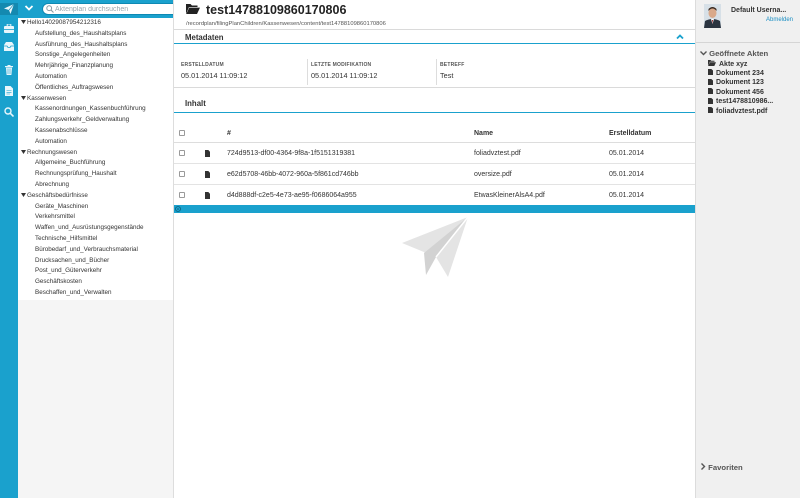  Describe the element at coordinates (509, 195) in the screenshot. I see `document-name: EtwasKleinerAlsA4.pdf` at that location.